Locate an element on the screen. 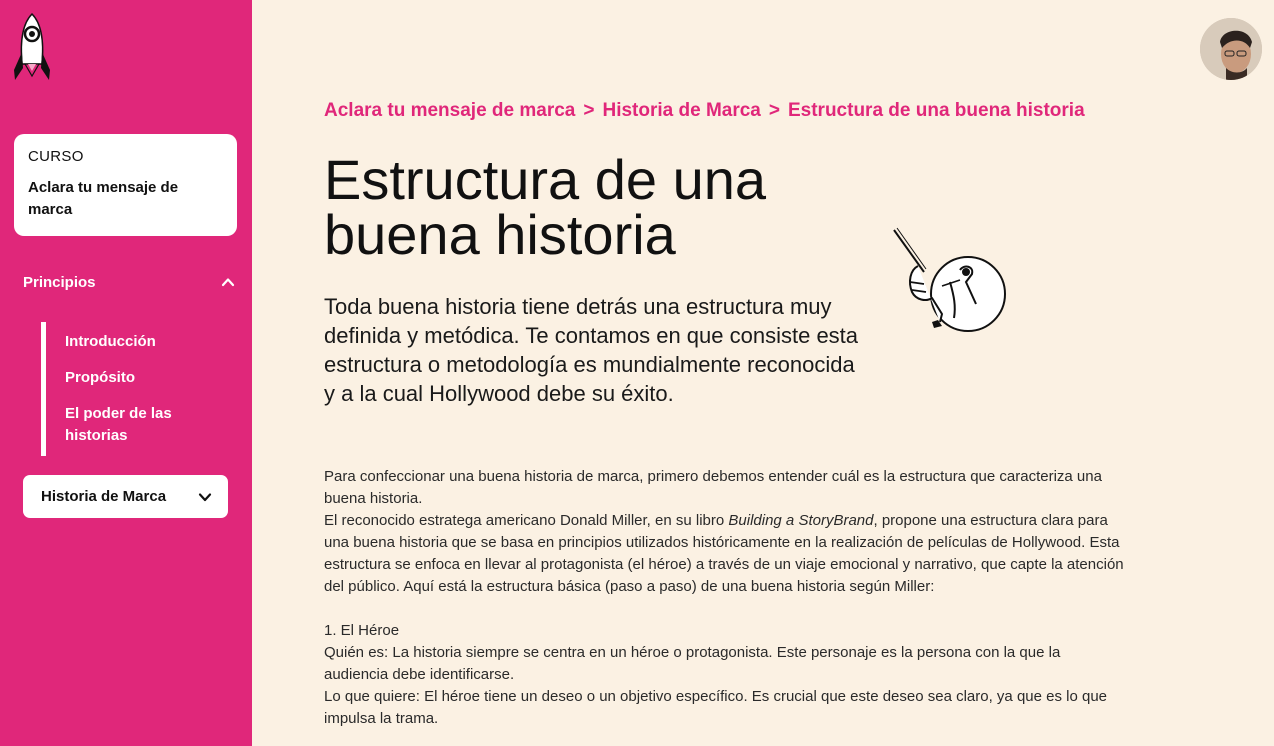 Image resolution: width=1274 pixels, height=746 pixels. module-label: Historia de Marca is located at coordinates (104, 496).